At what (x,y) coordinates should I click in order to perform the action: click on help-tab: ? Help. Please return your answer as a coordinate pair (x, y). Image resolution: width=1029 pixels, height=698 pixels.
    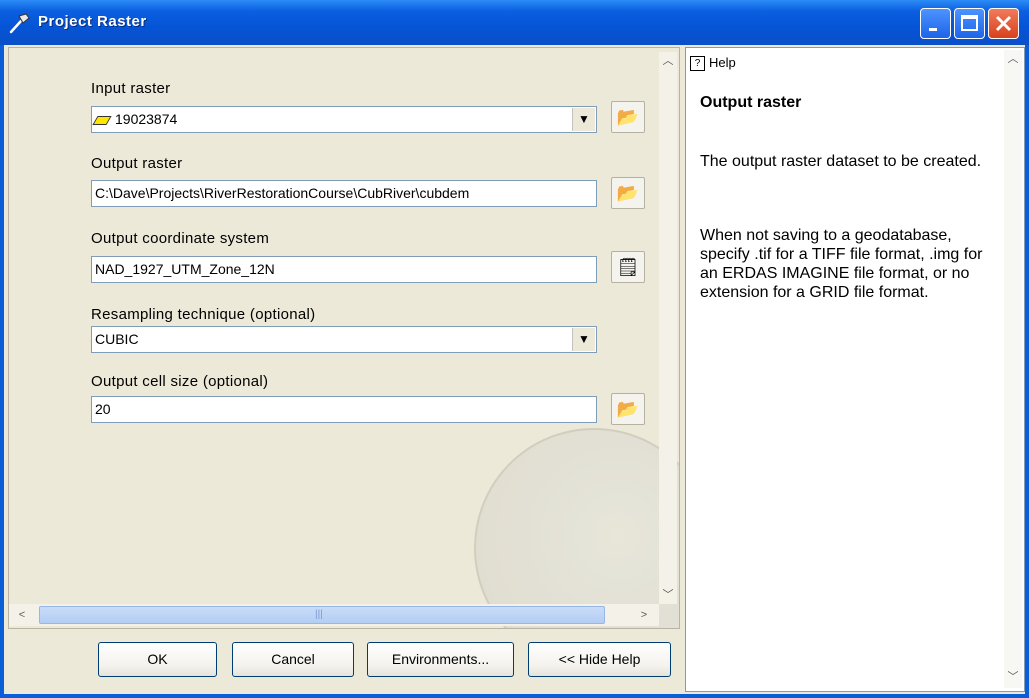
    Looking at the image, I should click on (713, 63).